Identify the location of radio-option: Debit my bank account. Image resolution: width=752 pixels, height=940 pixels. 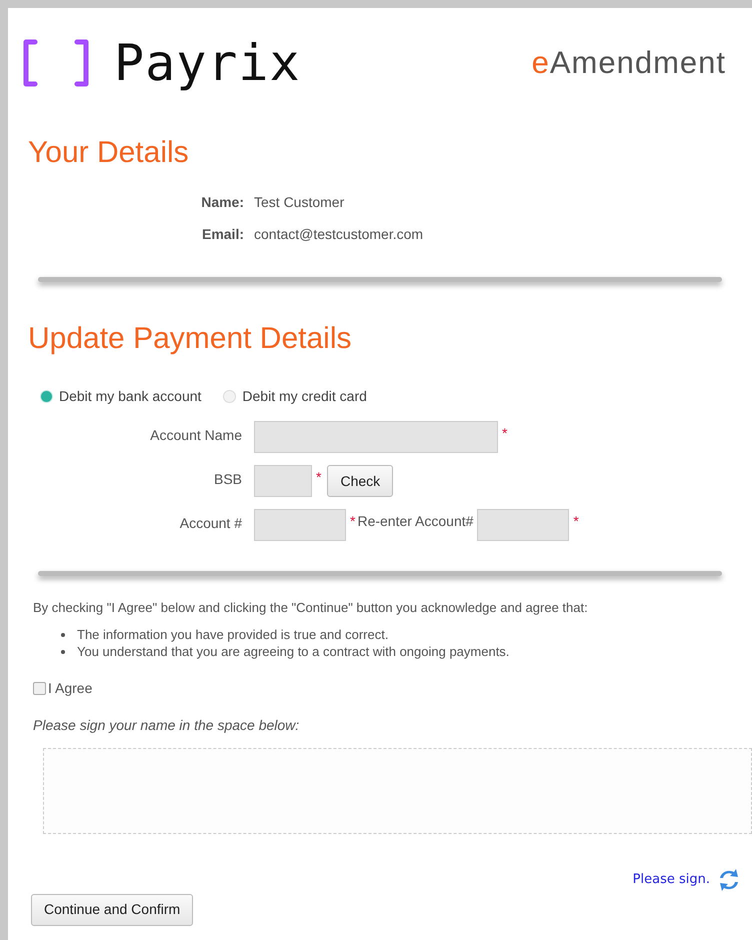
(121, 396).